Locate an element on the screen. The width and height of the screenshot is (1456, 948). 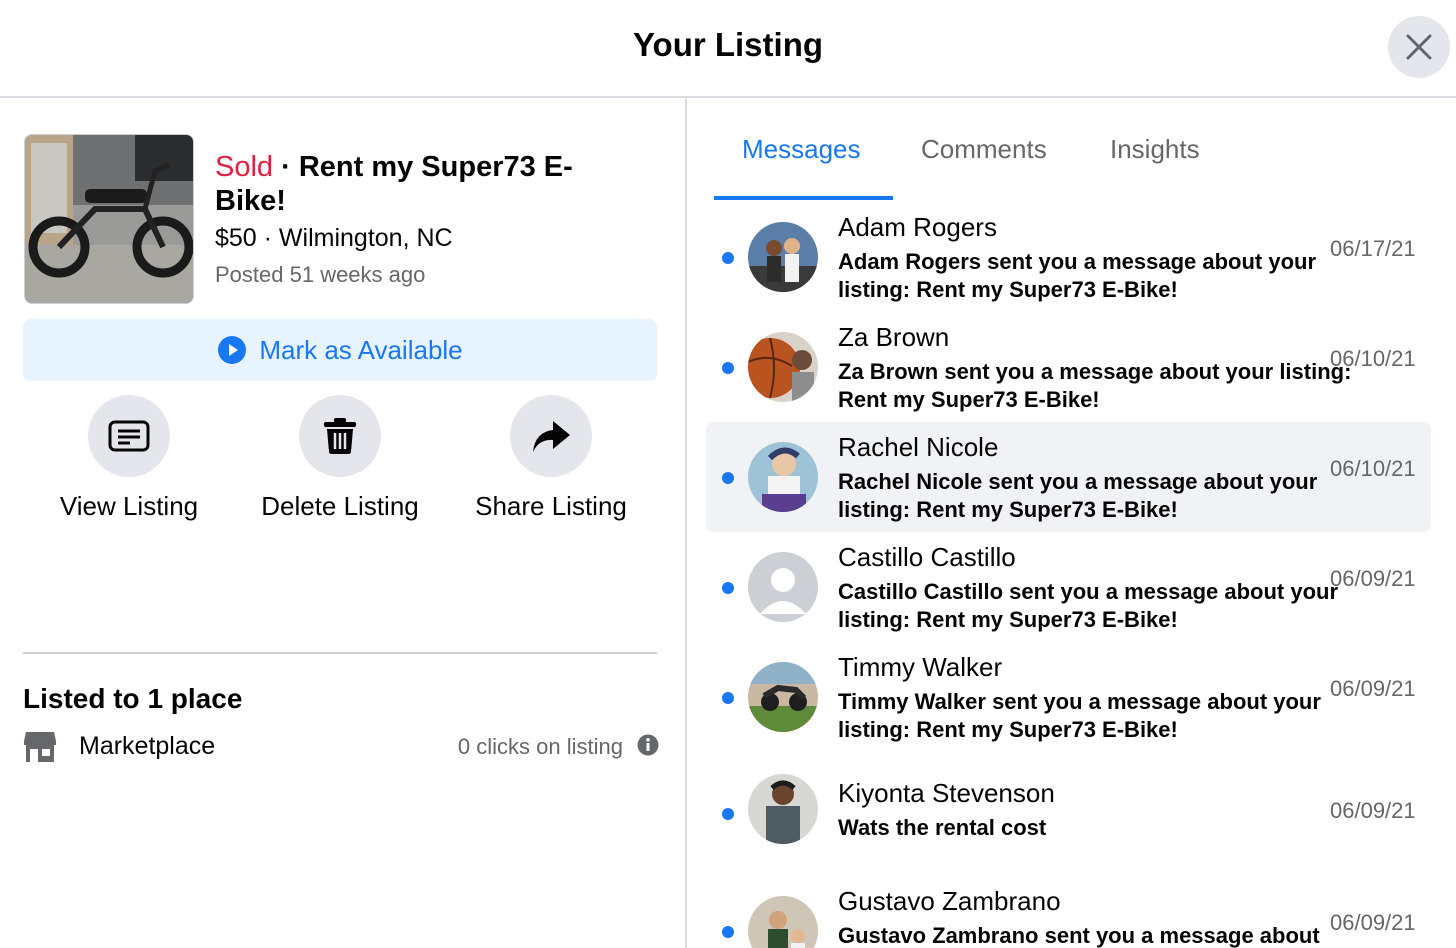
message-date: 06/17/21 is located at coordinates (1373, 248).